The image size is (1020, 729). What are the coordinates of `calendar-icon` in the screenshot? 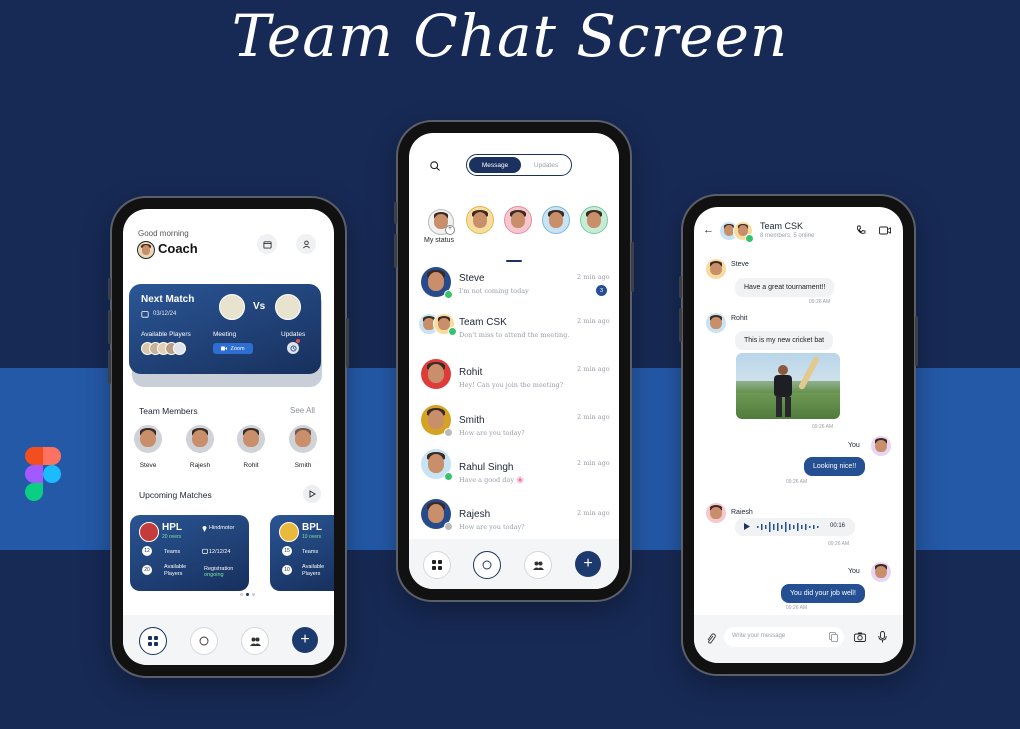 It's located at (267, 244).